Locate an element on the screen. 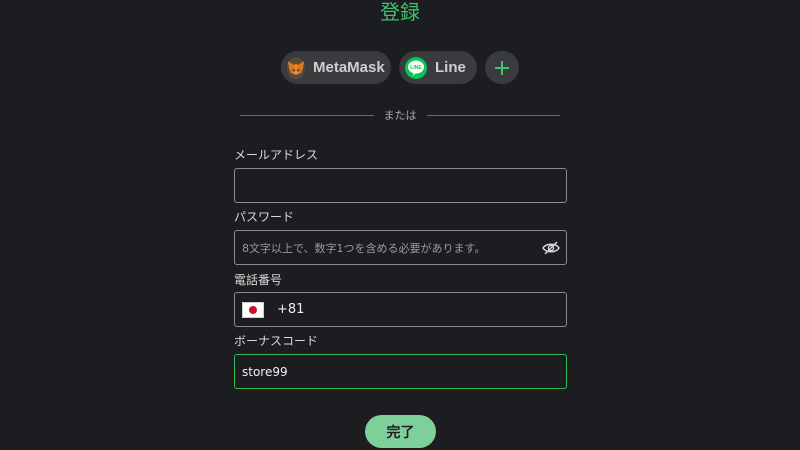 Image resolution: width=800 pixels, height=450 pixels. email-field-wrapper is located at coordinates (400, 185).